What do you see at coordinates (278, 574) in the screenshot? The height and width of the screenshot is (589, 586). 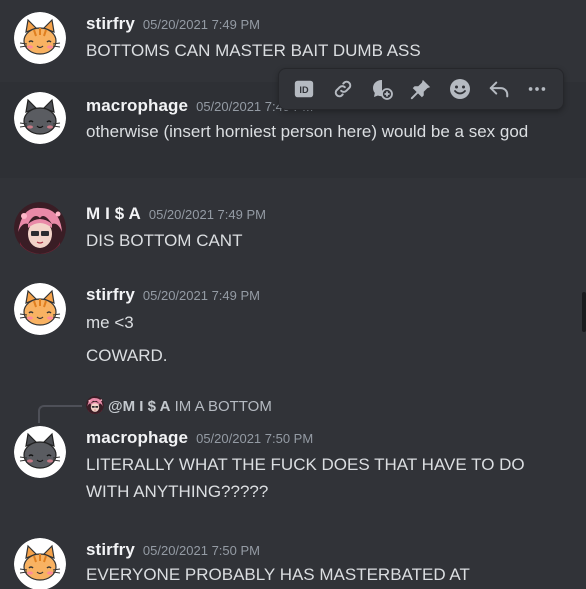 I see `message-content: EVERYONE PROBABLY HAS MASTERBATED AT` at bounding box center [278, 574].